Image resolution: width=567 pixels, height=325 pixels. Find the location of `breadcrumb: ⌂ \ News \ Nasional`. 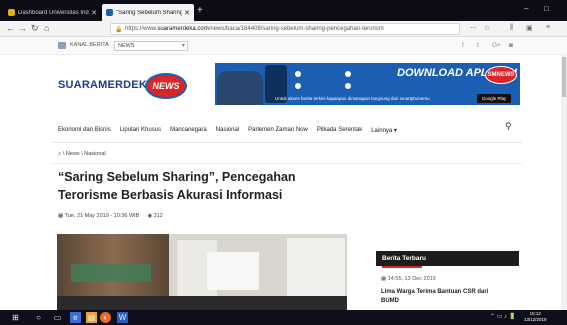

breadcrumb: ⌂ \ News \ Nasional is located at coordinates (82, 154).